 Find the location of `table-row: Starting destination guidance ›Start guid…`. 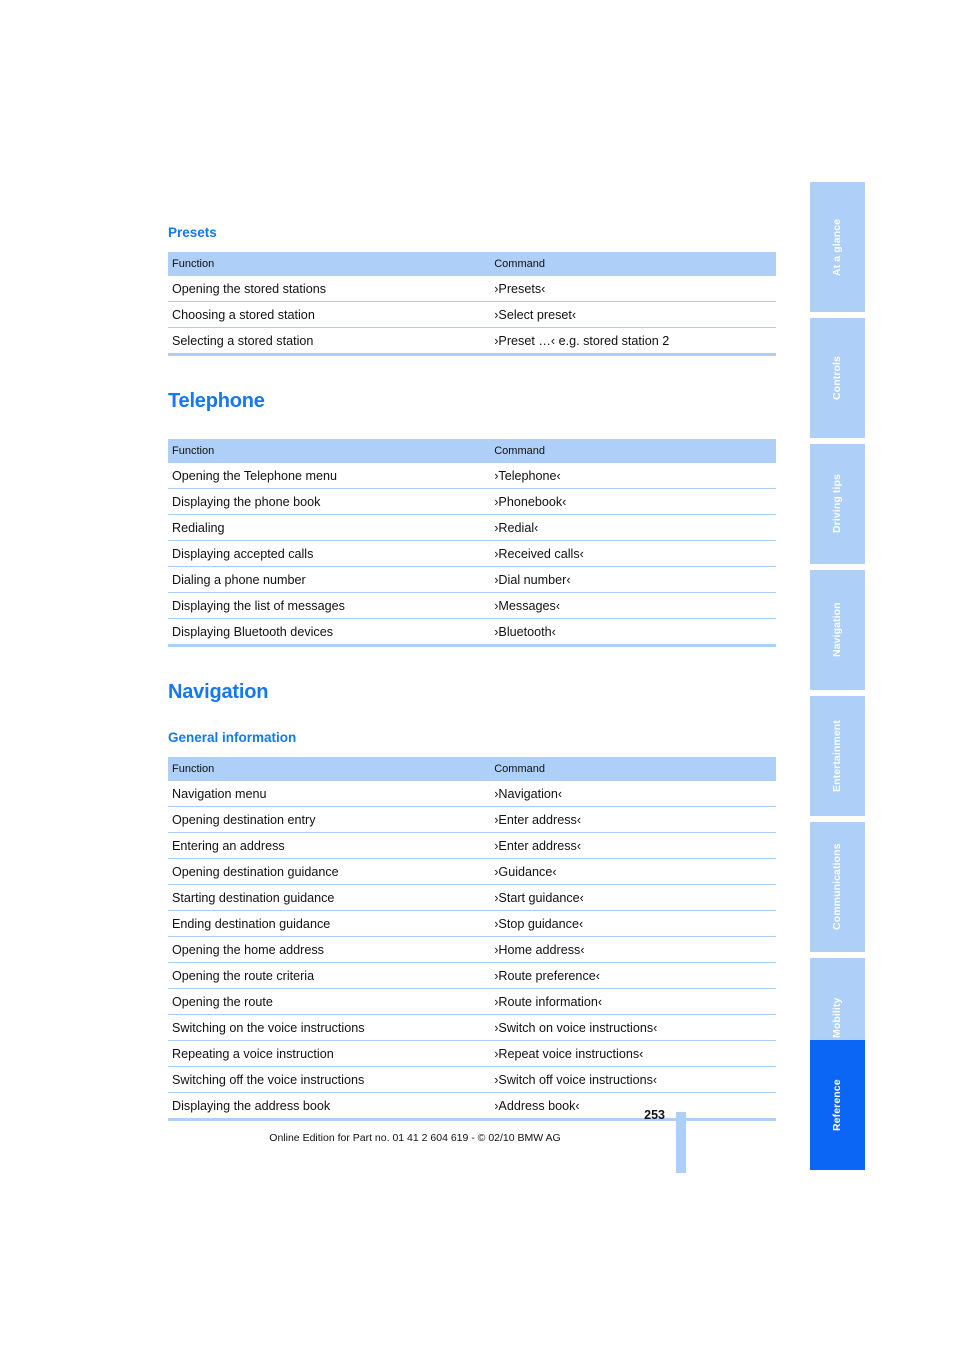

table-row: Starting destination guidance ›Start guid… is located at coordinates (472, 897).